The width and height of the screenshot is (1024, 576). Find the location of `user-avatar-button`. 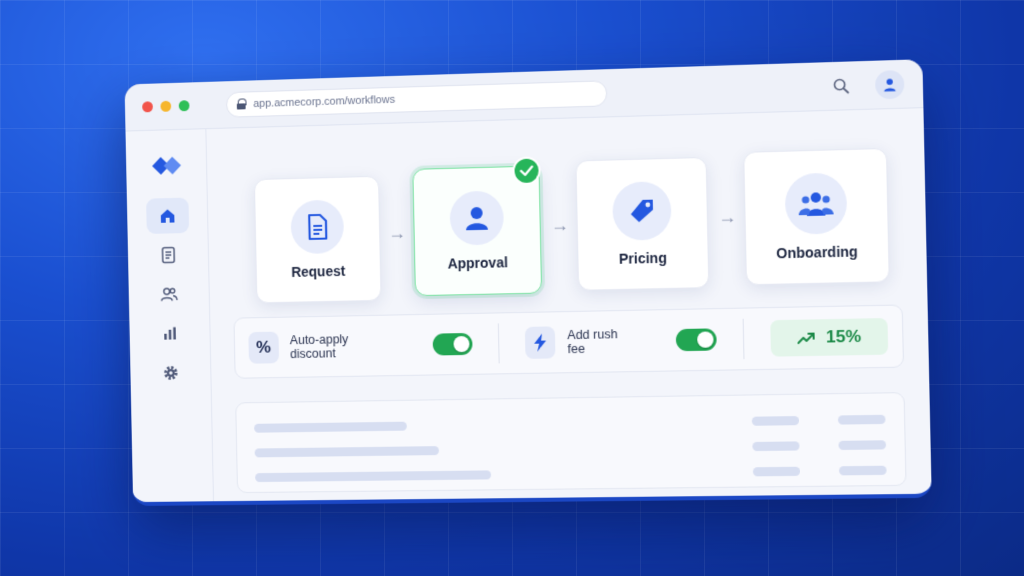

user-avatar-button is located at coordinates (889, 84).